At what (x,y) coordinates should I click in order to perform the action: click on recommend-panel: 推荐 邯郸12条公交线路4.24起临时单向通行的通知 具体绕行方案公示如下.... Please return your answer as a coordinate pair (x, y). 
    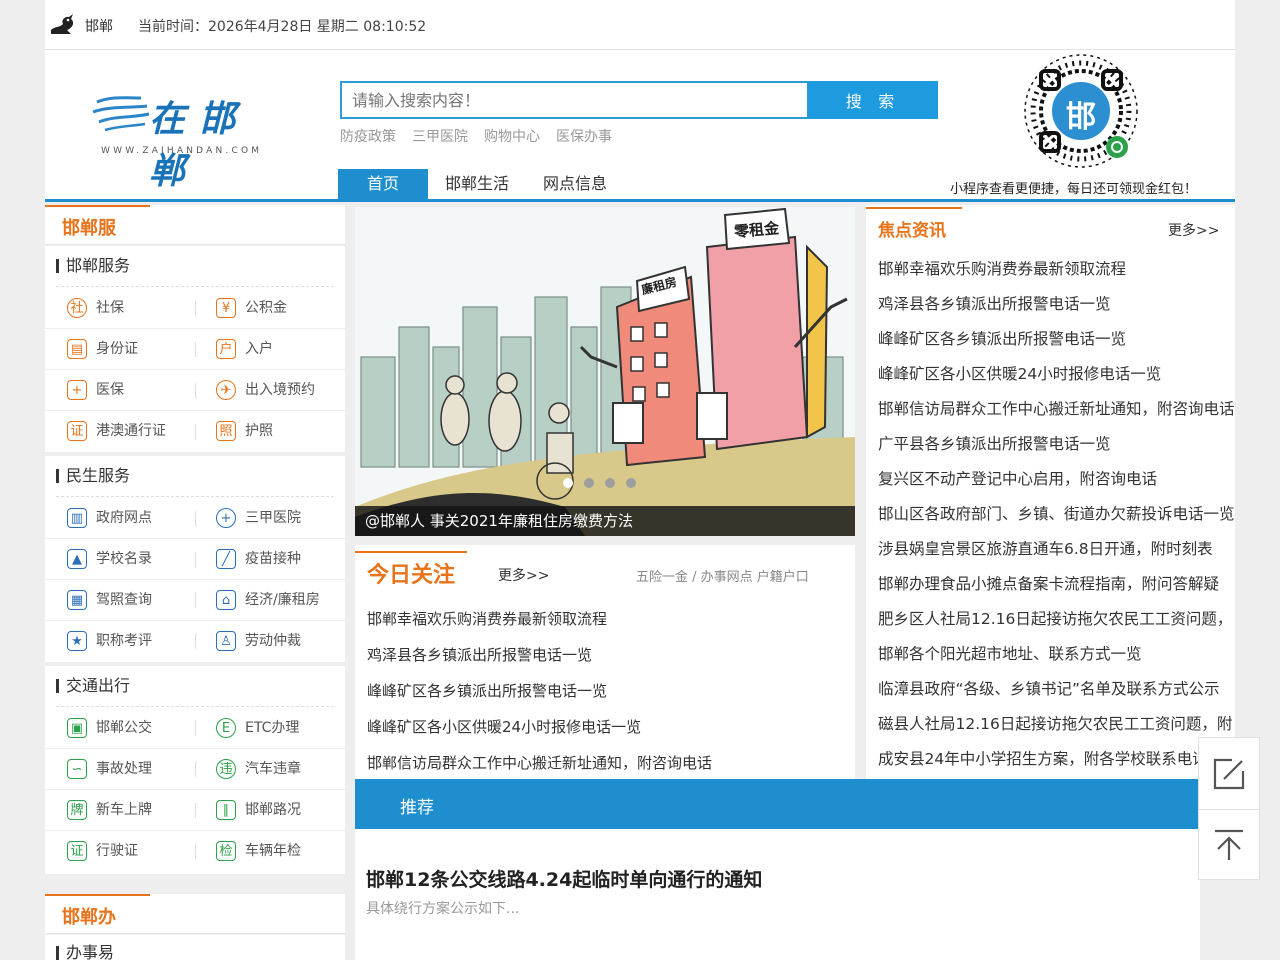
    Looking at the image, I should click on (777, 869).